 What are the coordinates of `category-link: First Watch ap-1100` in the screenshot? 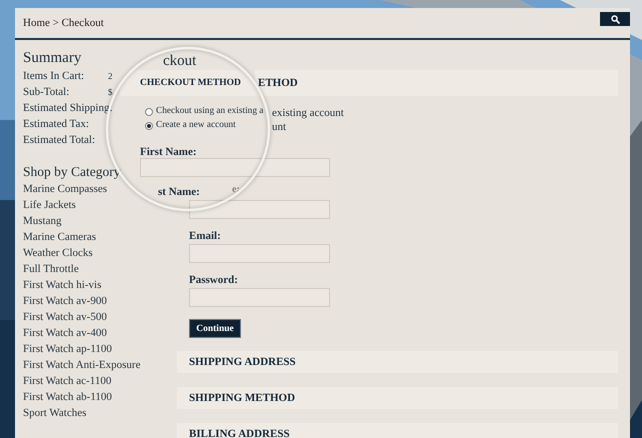 It's located at (67, 349).